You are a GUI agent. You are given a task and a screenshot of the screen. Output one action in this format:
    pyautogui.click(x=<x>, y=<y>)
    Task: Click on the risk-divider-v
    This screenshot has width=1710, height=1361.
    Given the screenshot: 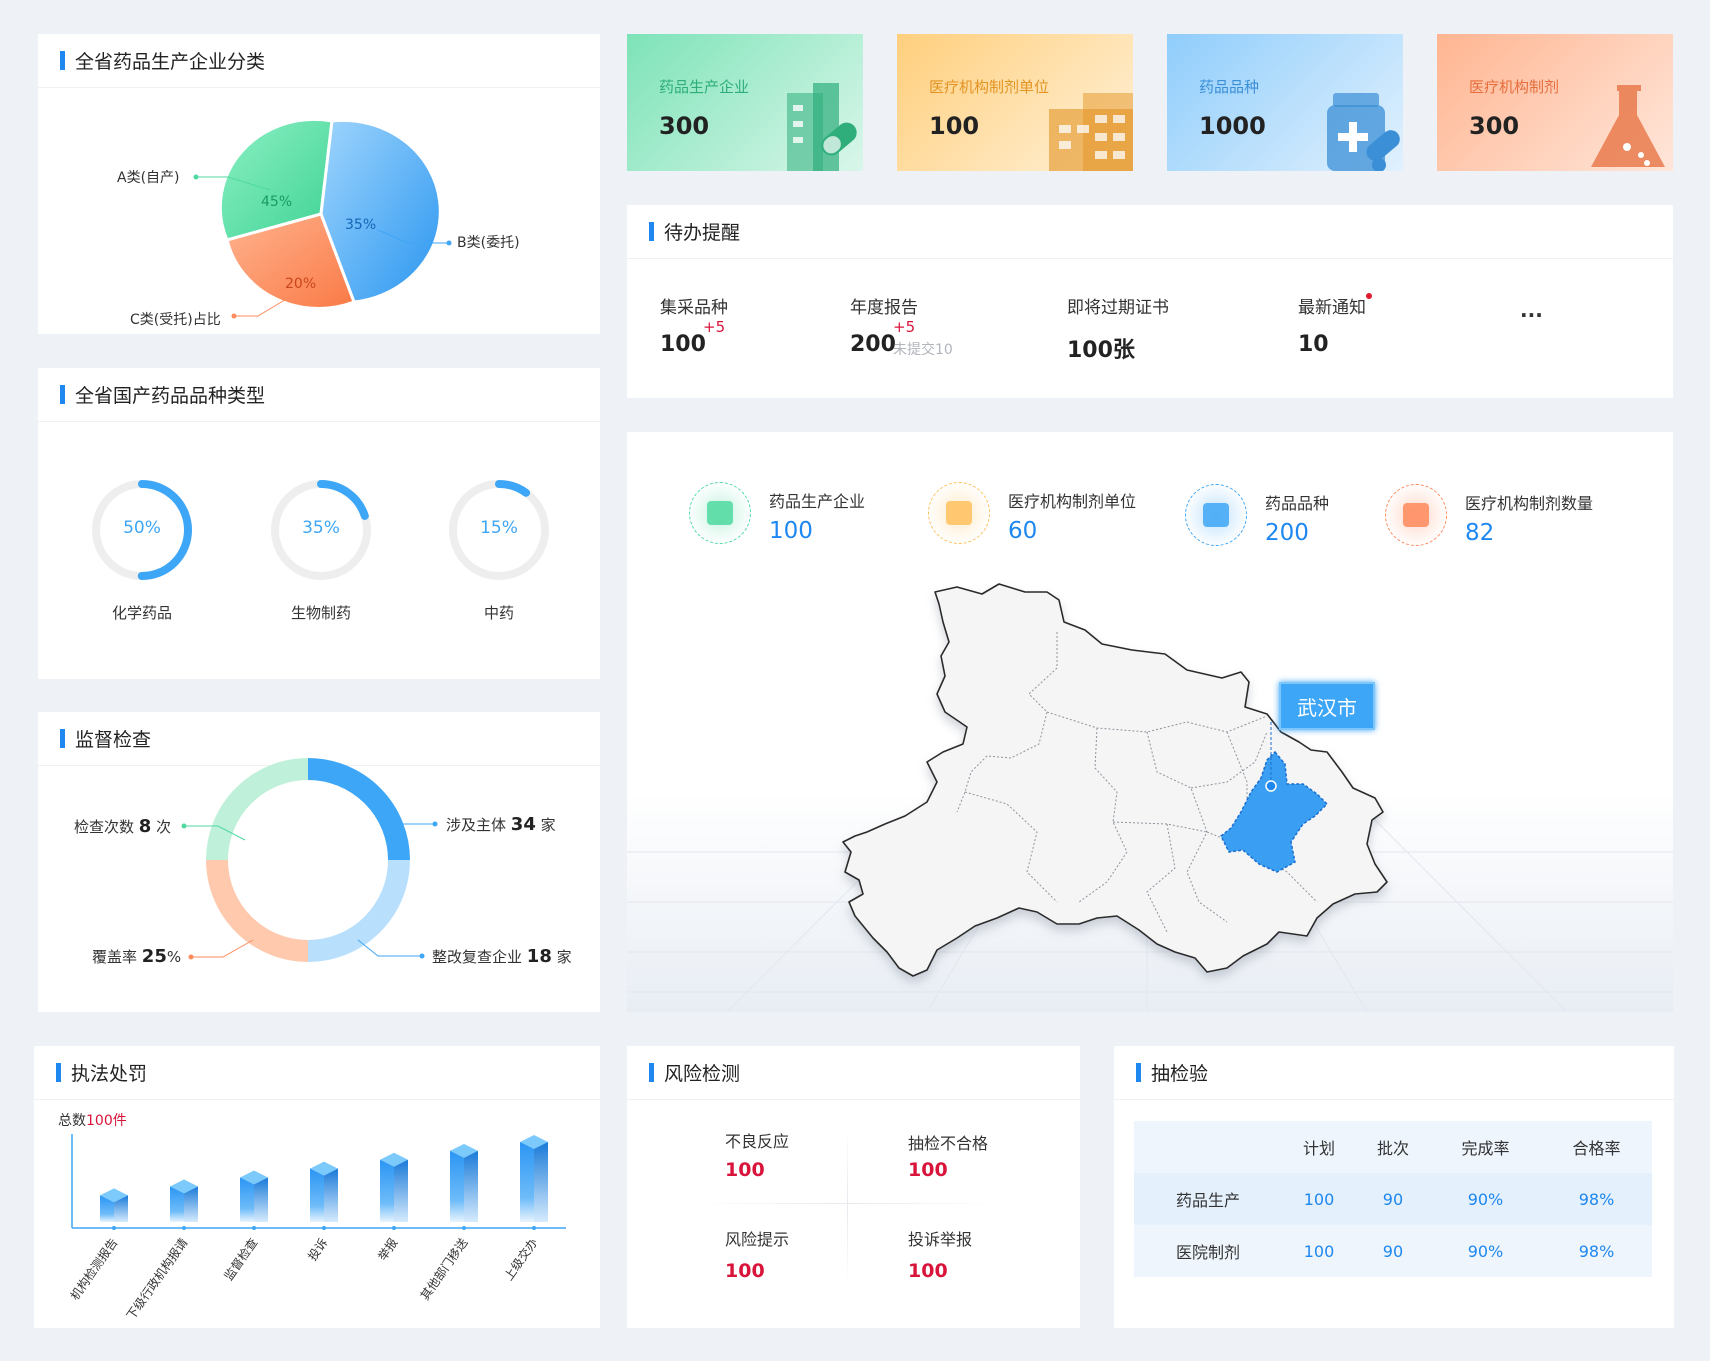 What is the action you would take?
    pyautogui.click(x=847, y=1206)
    